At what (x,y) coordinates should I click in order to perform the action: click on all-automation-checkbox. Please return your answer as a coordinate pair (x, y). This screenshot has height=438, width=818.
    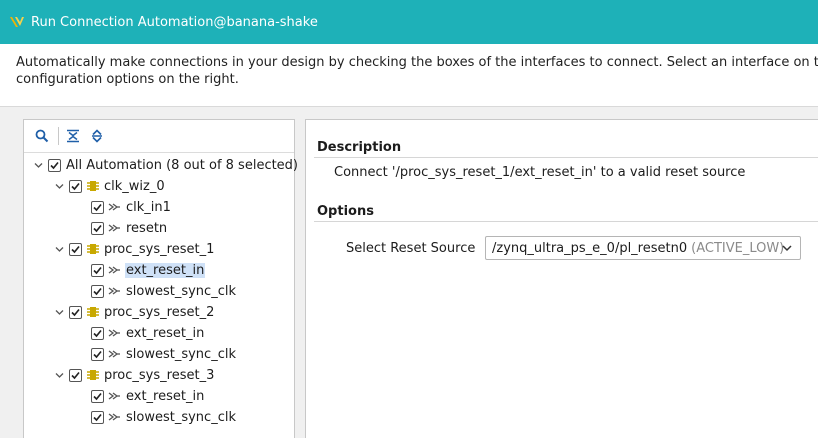
    Looking at the image, I should click on (54, 165).